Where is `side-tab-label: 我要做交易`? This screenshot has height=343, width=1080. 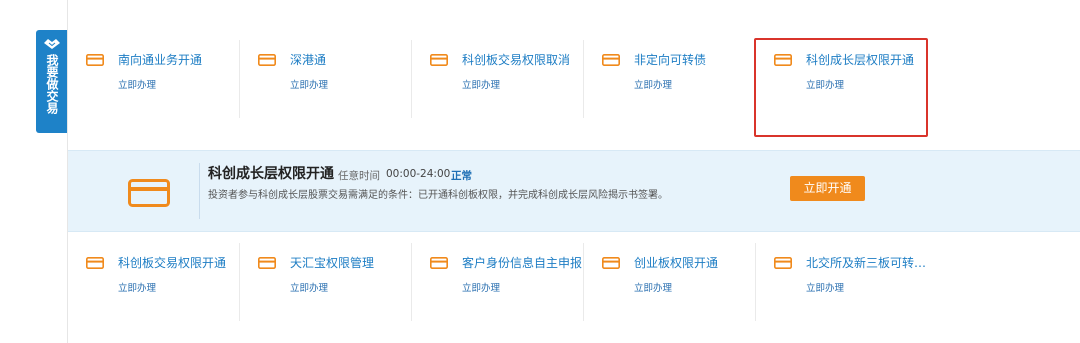
side-tab-label: 我要做交易 is located at coordinates (52, 84).